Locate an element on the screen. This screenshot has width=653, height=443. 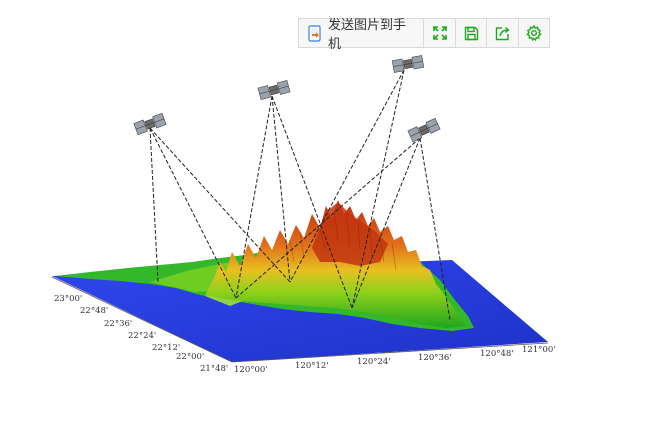
save-icon is located at coordinates (471, 33).